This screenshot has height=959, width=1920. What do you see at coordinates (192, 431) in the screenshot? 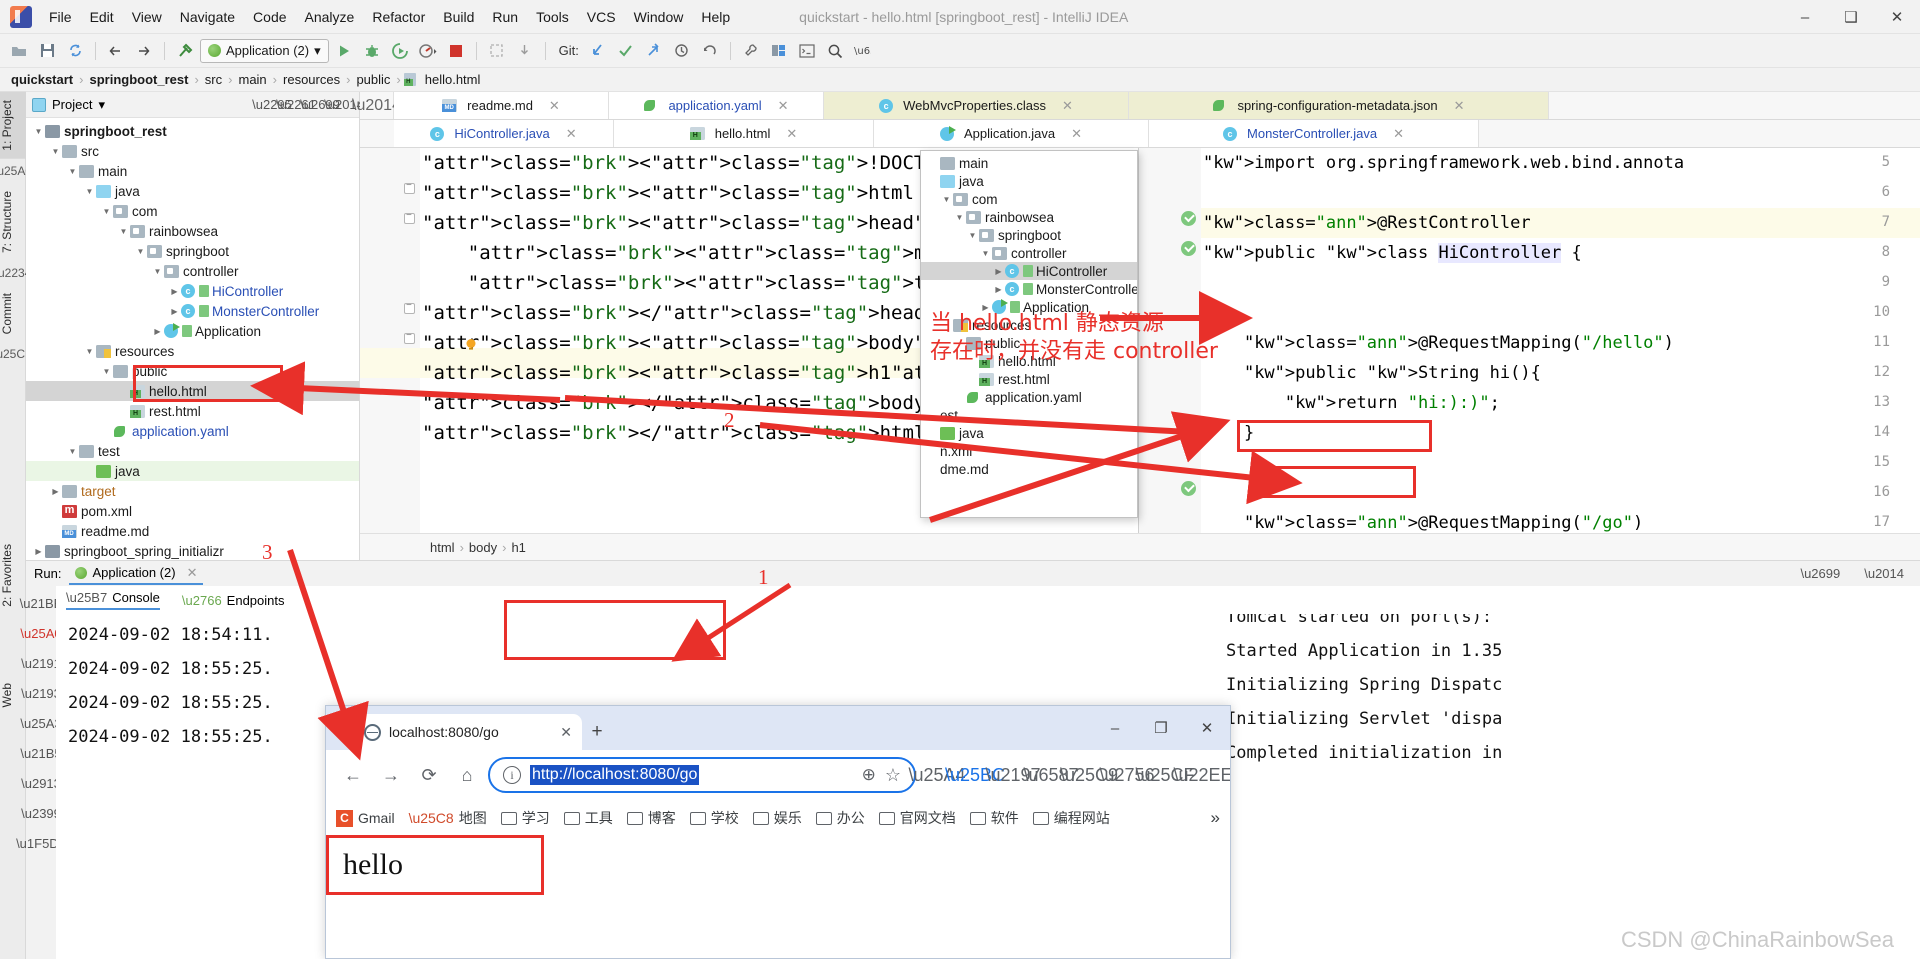
I see `tree-item-application-yaml: application.yaml` at bounding box center [192, 431].